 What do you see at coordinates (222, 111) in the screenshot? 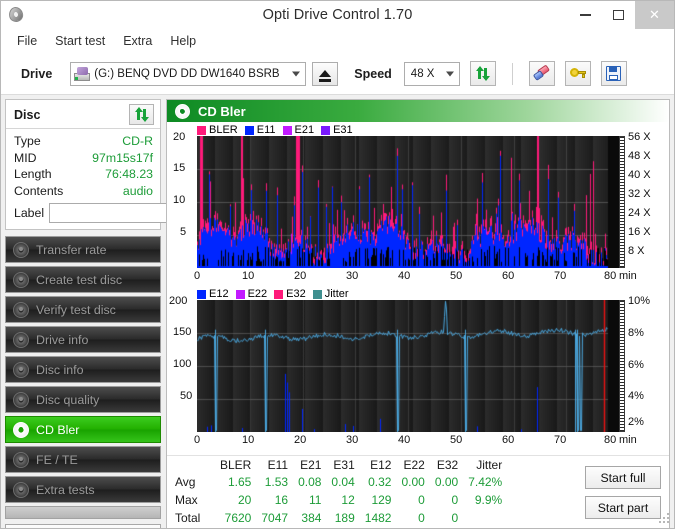
I see `panel-title: CD Bler` at bounding box center [222, 111].